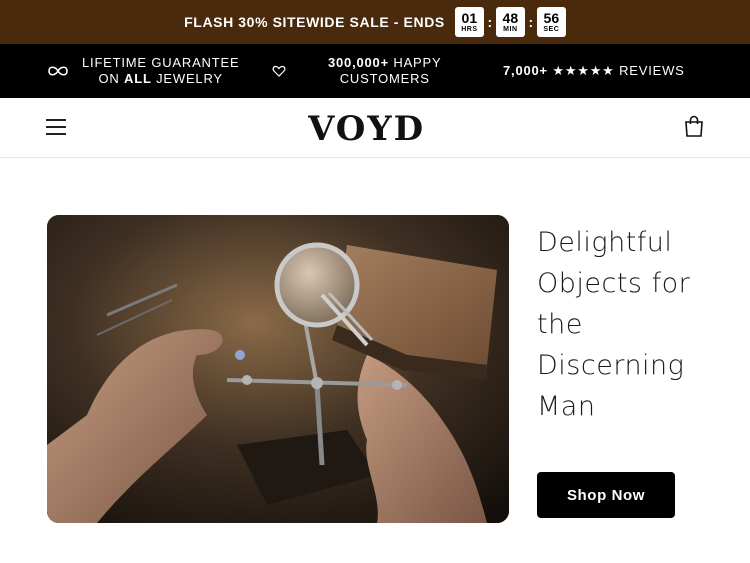 The width and height of the screenshot is (750, 563). Describe the element at coordinates (551, 29) in the screenshot. I see `timer-seconds-unit: SEC` at that location.